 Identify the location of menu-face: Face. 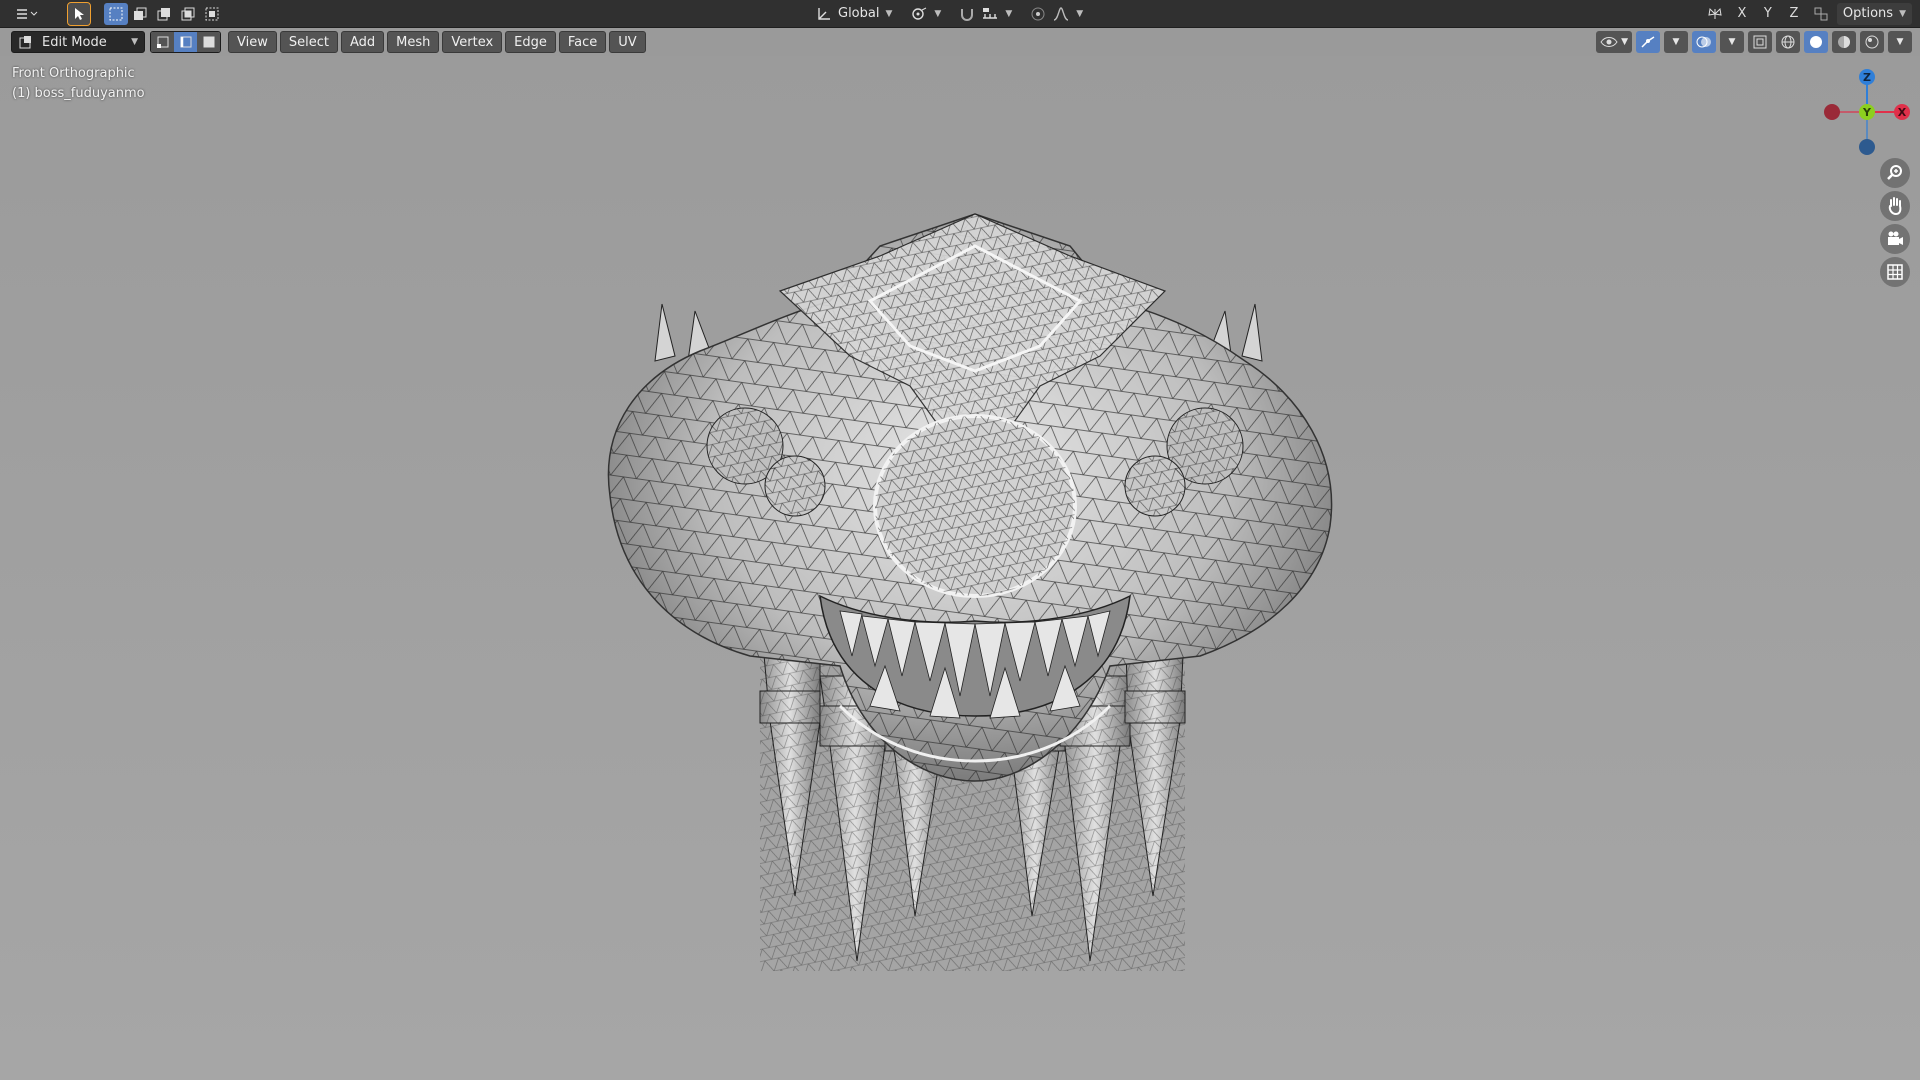
(582, 42).